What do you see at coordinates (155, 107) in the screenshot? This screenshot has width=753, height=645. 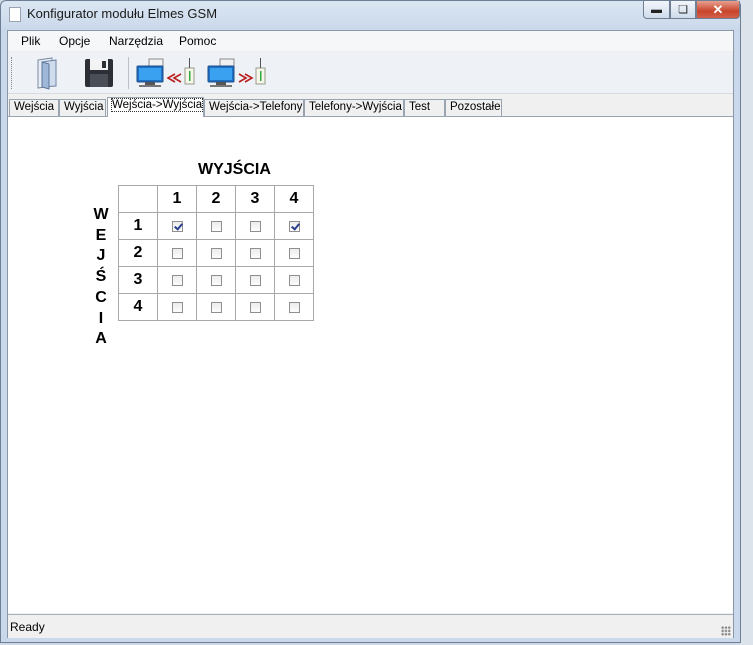 I see `tab-wejscia-wyjscia: Wejścia->Wyjścia` at bounding box center [155, 107].